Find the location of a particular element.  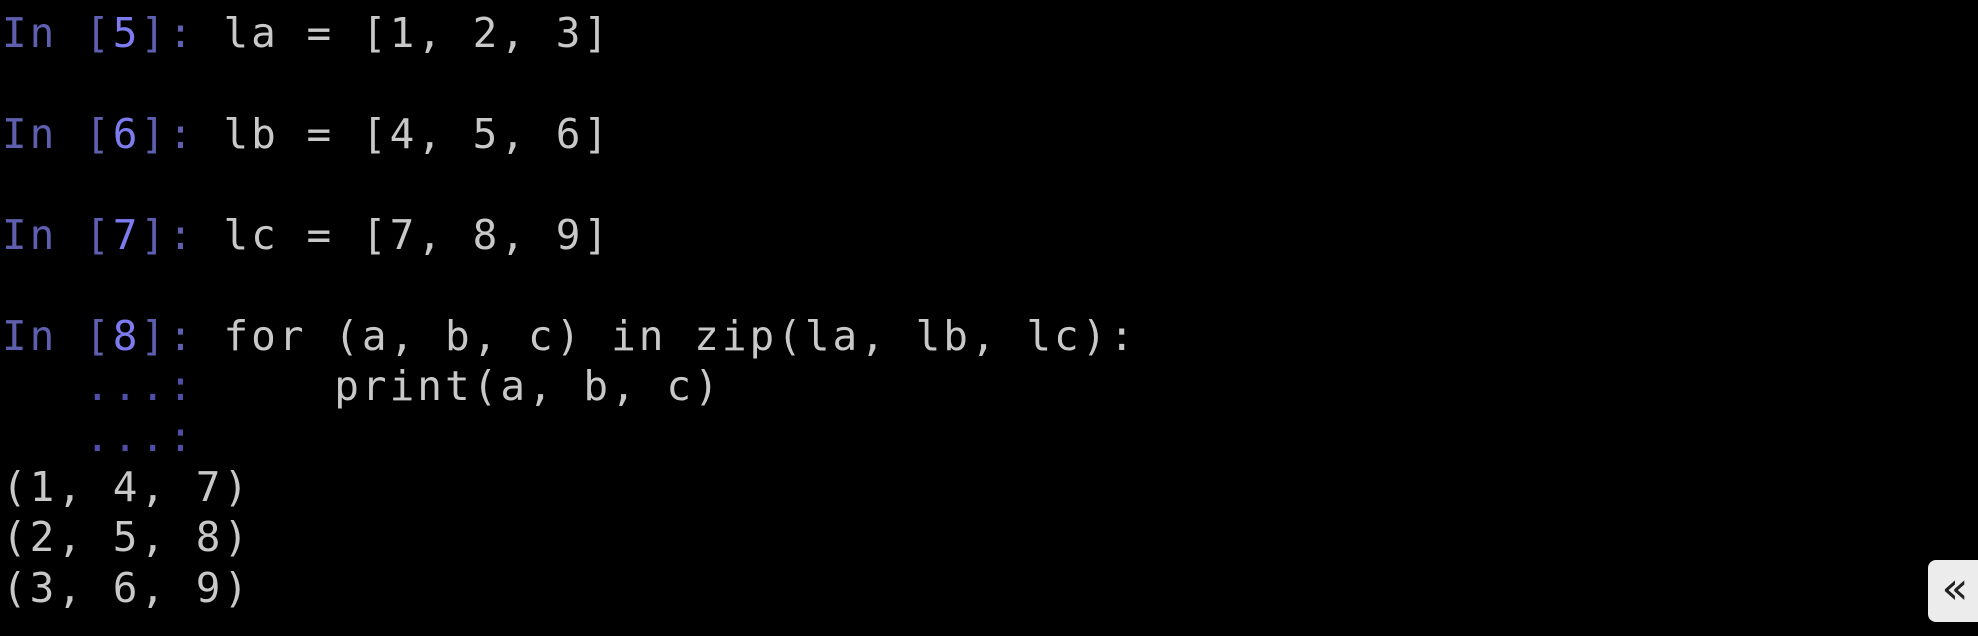

output-line: (1, 4, 7) is located at coordinates (127, 487).